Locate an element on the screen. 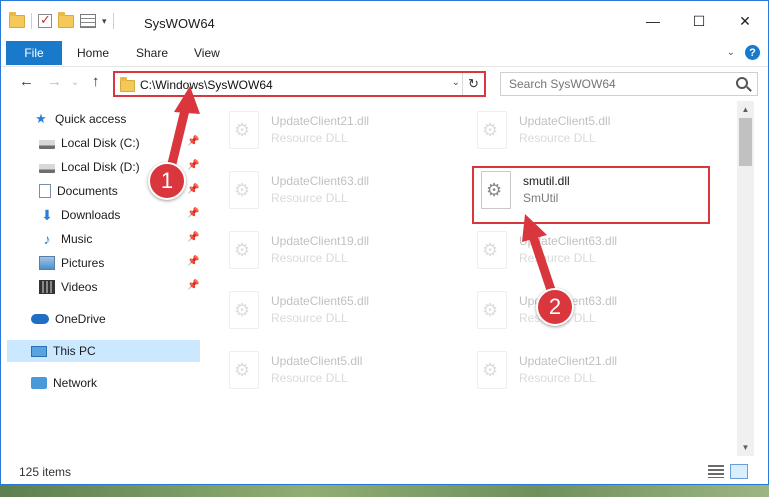 The width and height of the screenshot is (769, 497). close-button: ✕ is located at coordinates (745, 21).